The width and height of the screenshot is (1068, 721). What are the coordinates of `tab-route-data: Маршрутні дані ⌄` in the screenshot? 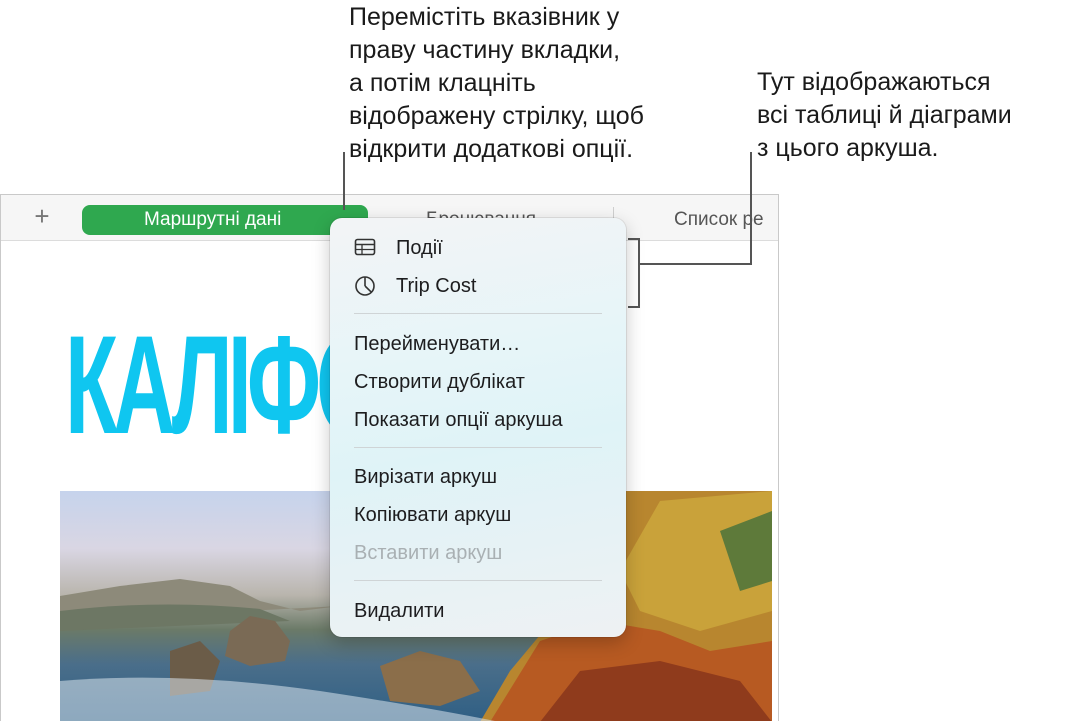 It's located at (225, 220).